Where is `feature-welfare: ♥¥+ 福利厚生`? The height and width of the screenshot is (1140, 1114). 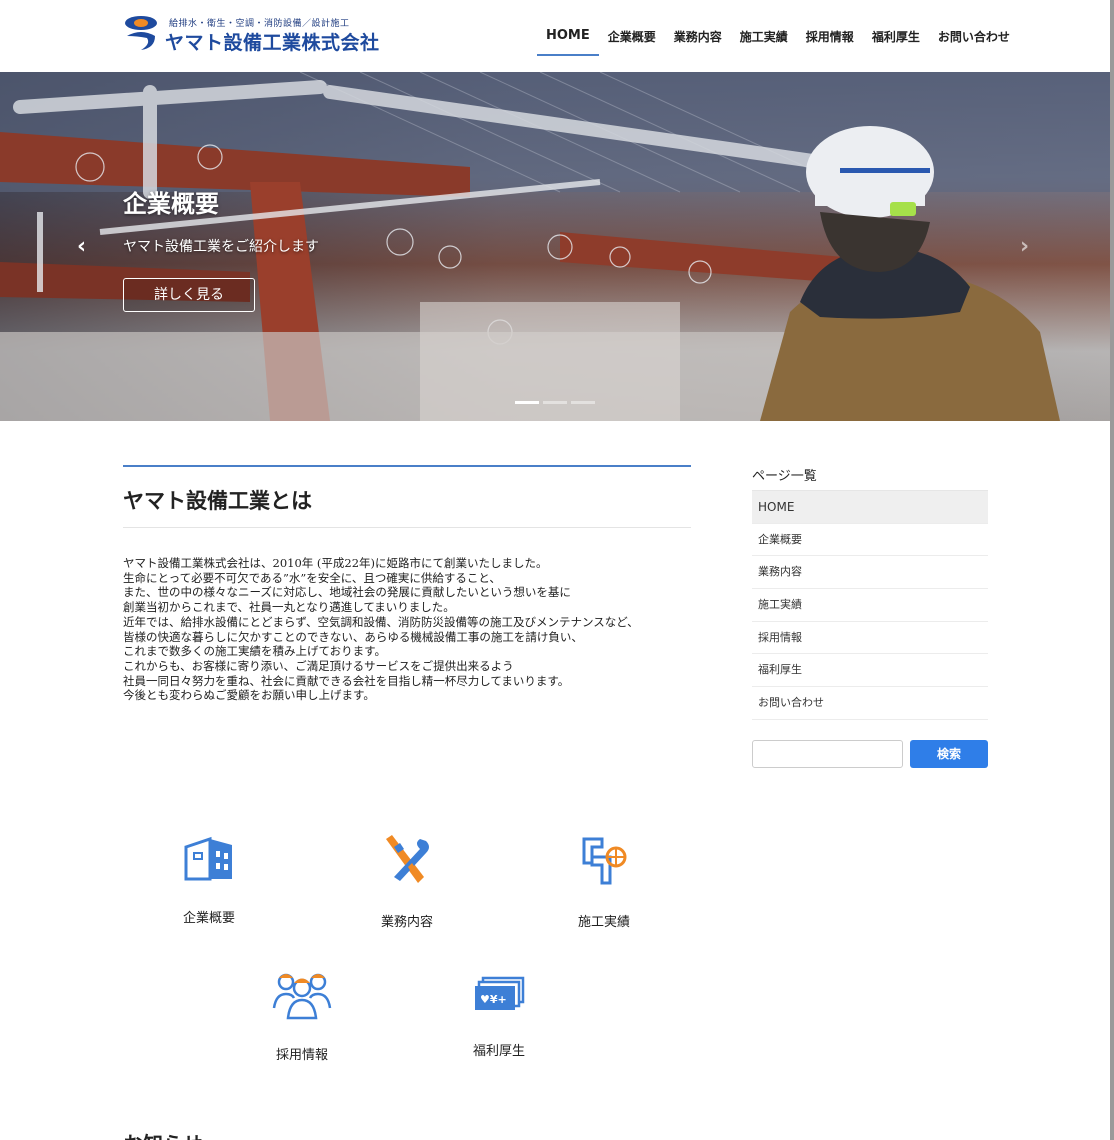
feature-welfare: ♥¥+ 福利厚生 is located at coordinates (499, 1013).